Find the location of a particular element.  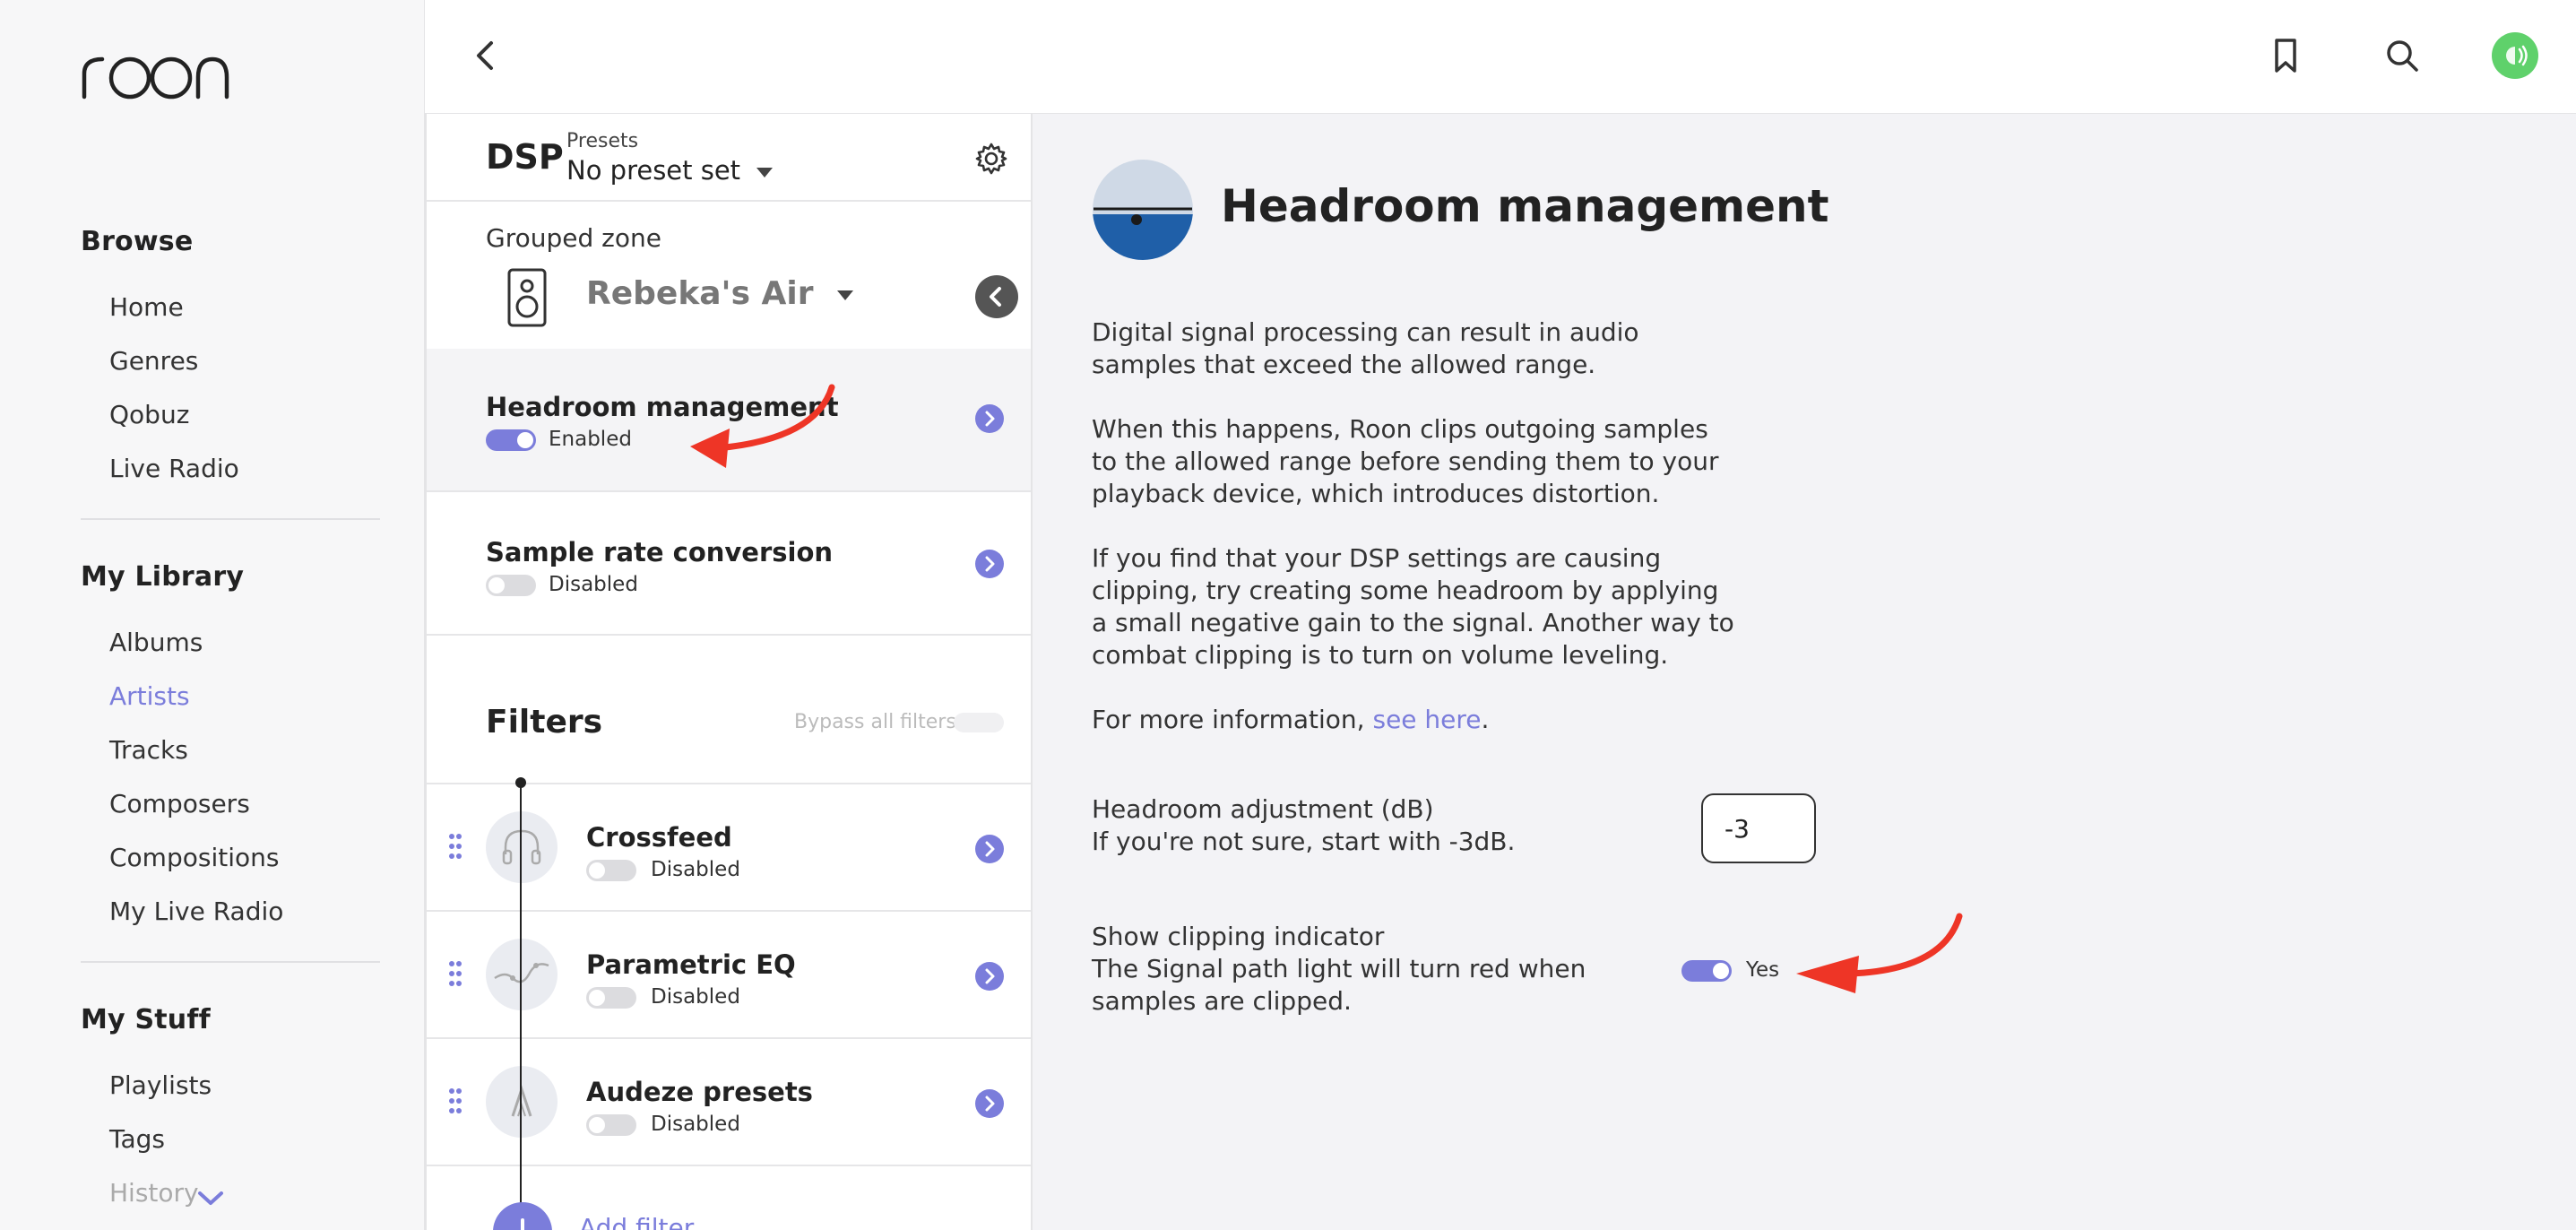

clipping-value: Yes is located at coordinates (1763, 970).